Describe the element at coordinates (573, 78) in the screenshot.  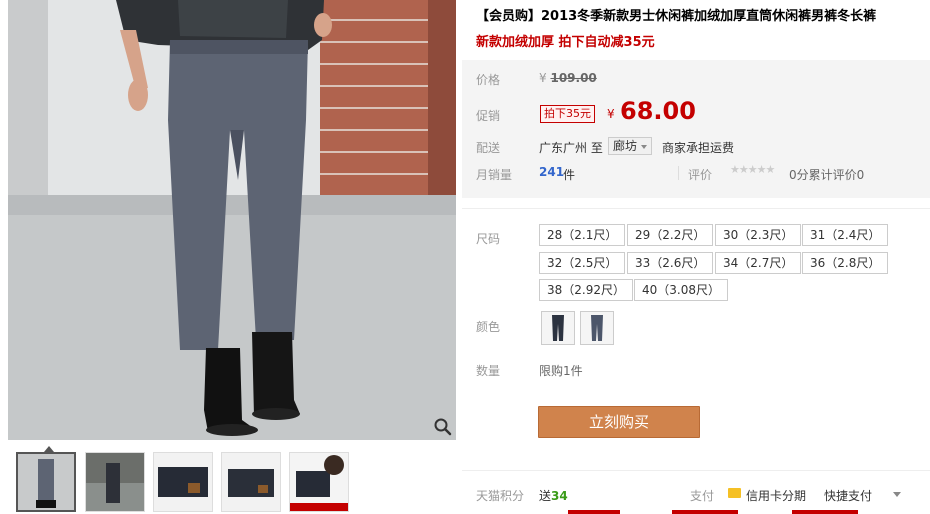
I see `original-price-value: 109.00` at that location.